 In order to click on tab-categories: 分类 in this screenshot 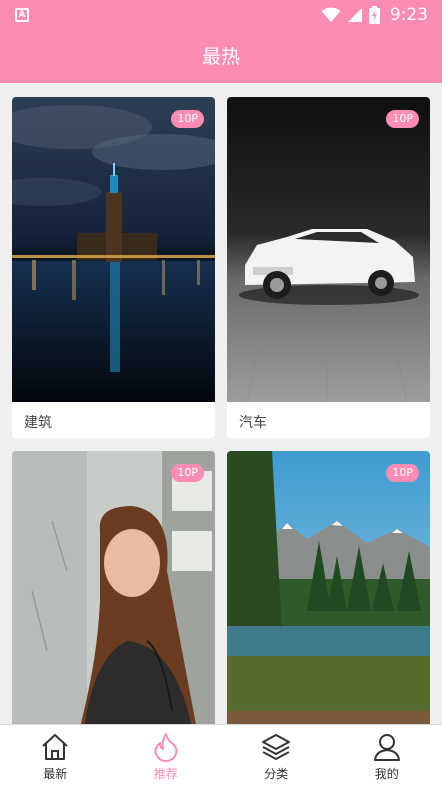, I will do `click(276, 755)`.